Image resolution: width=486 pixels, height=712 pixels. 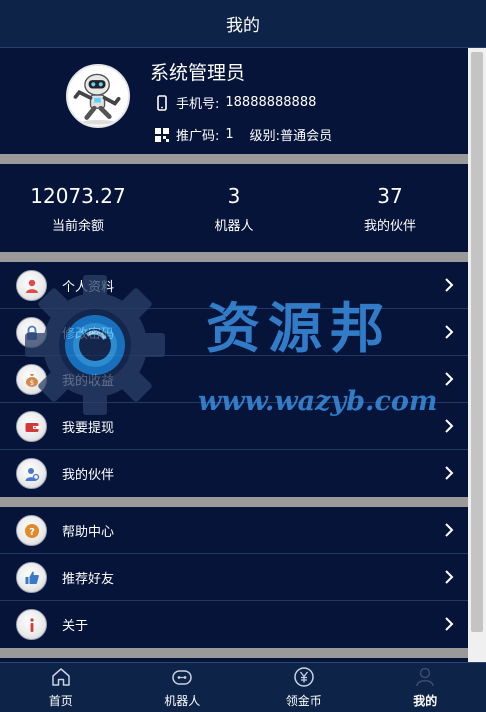 I want to click on menu-label: 关于, so click(x=75, y=626).